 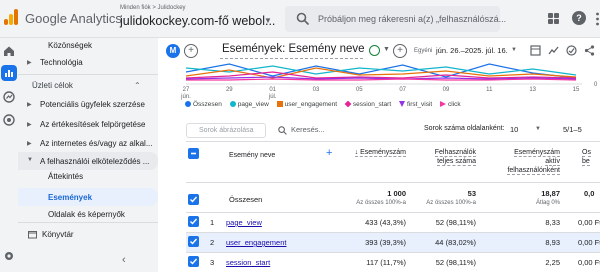 What do you see at coordinates (553, 50) in the screenshot?
I see `chart-line-icon` at bounding box center [553, 50].